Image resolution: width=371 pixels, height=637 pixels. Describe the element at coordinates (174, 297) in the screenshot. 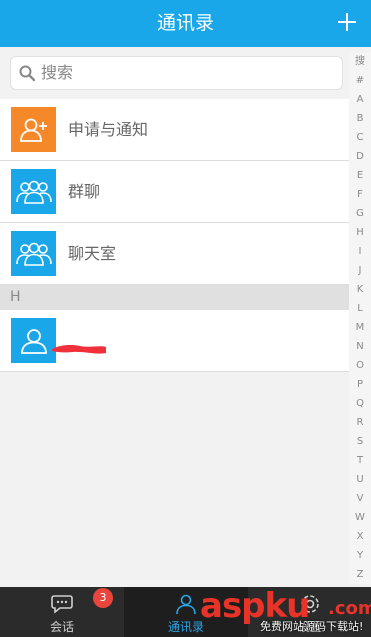

I see `section-header: H` at that location.